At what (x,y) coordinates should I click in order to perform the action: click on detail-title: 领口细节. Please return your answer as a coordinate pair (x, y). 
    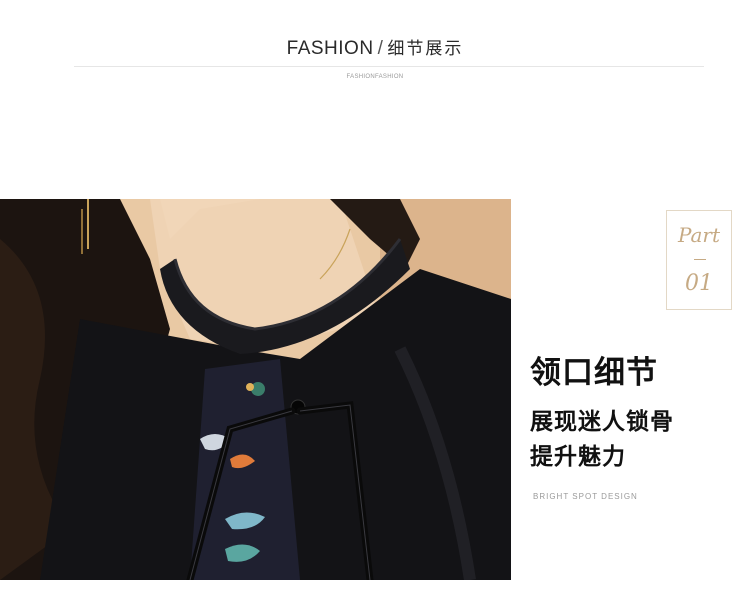
    Looking at the image, I should click on (594, 373).